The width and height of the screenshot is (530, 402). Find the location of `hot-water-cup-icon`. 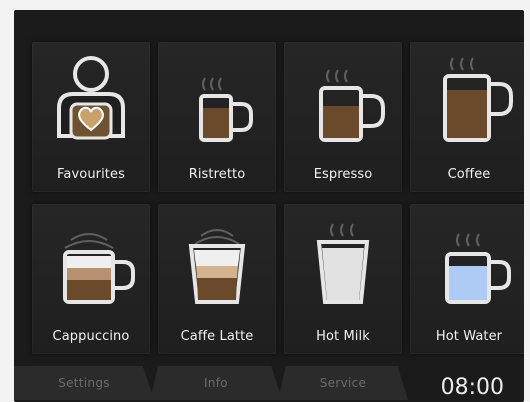

hot-water-cup-icon is located at coordinates (478, 268).